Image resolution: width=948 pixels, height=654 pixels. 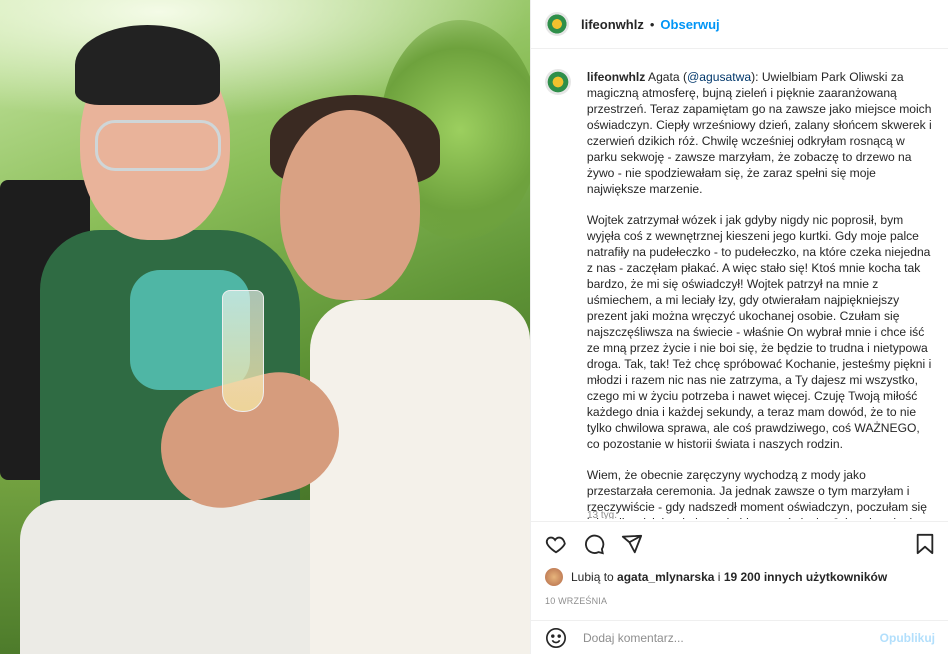 What do you see at coordinates (616, 77) in the screenshot?
I see `caption-username: lifeonwhlz` at bounding box center [616, 77].